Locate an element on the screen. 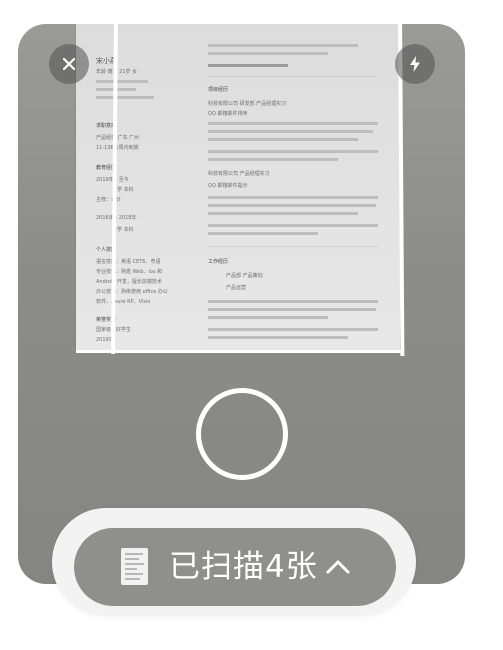  doc-work-line: 产品运营 is located at coordinates (236, 288).